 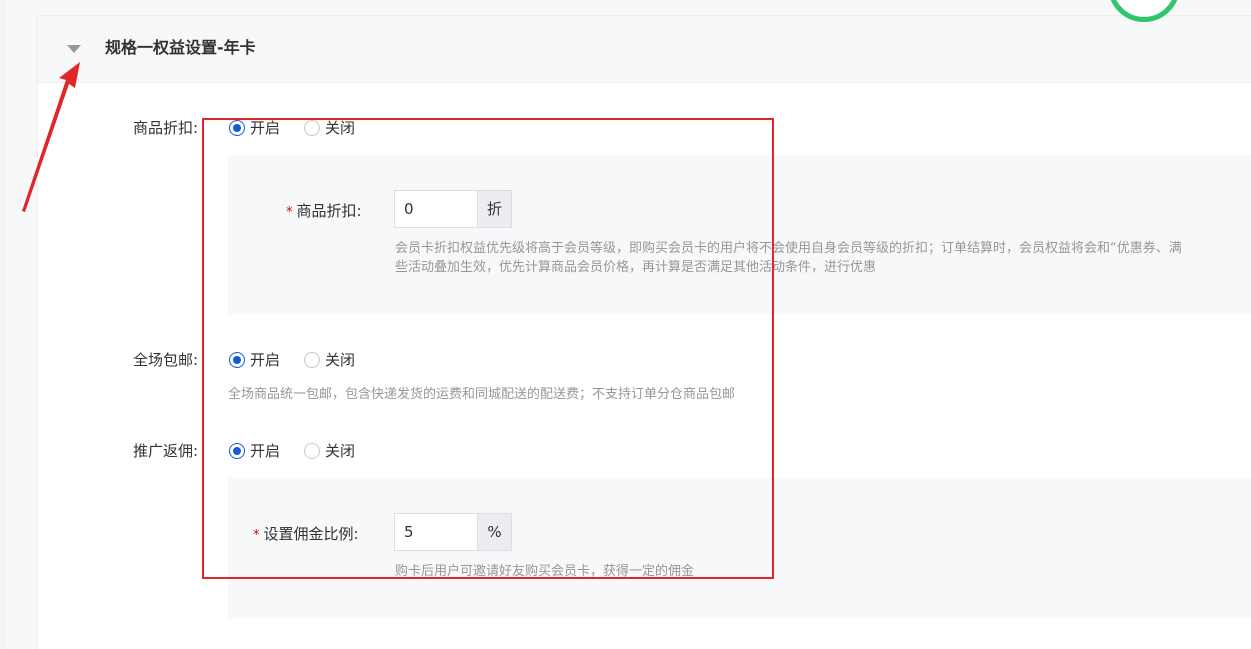 I want to click on commission-input: 5, so click(x=436, y=532).